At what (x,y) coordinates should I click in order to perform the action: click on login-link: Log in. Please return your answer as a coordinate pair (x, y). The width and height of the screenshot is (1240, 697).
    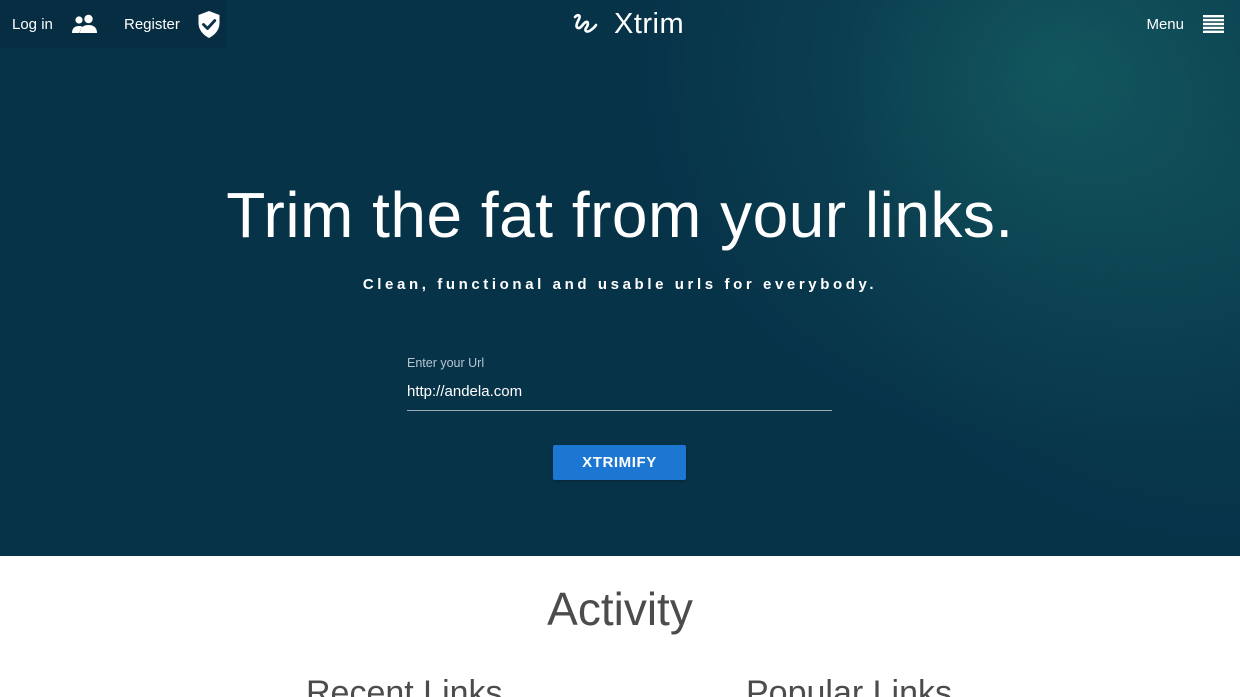
    Looking at the image, I should click on (55, 24).